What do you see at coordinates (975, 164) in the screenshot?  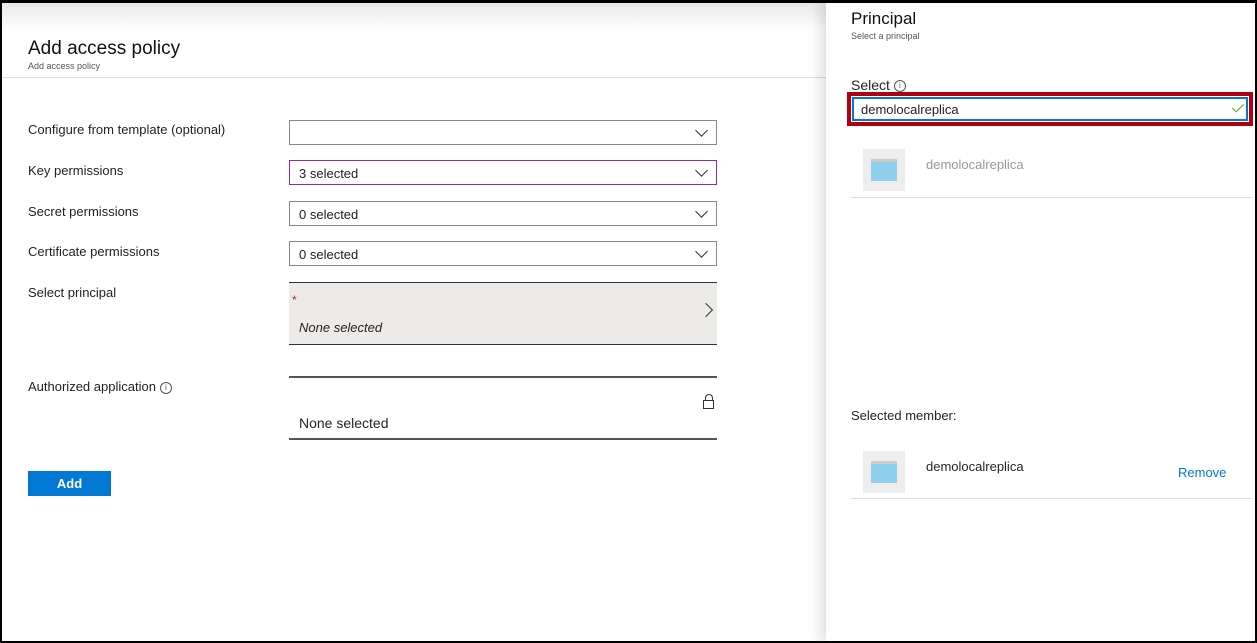 I see `search-result-item: demolocalreplica` at bounding box center [975, 164].